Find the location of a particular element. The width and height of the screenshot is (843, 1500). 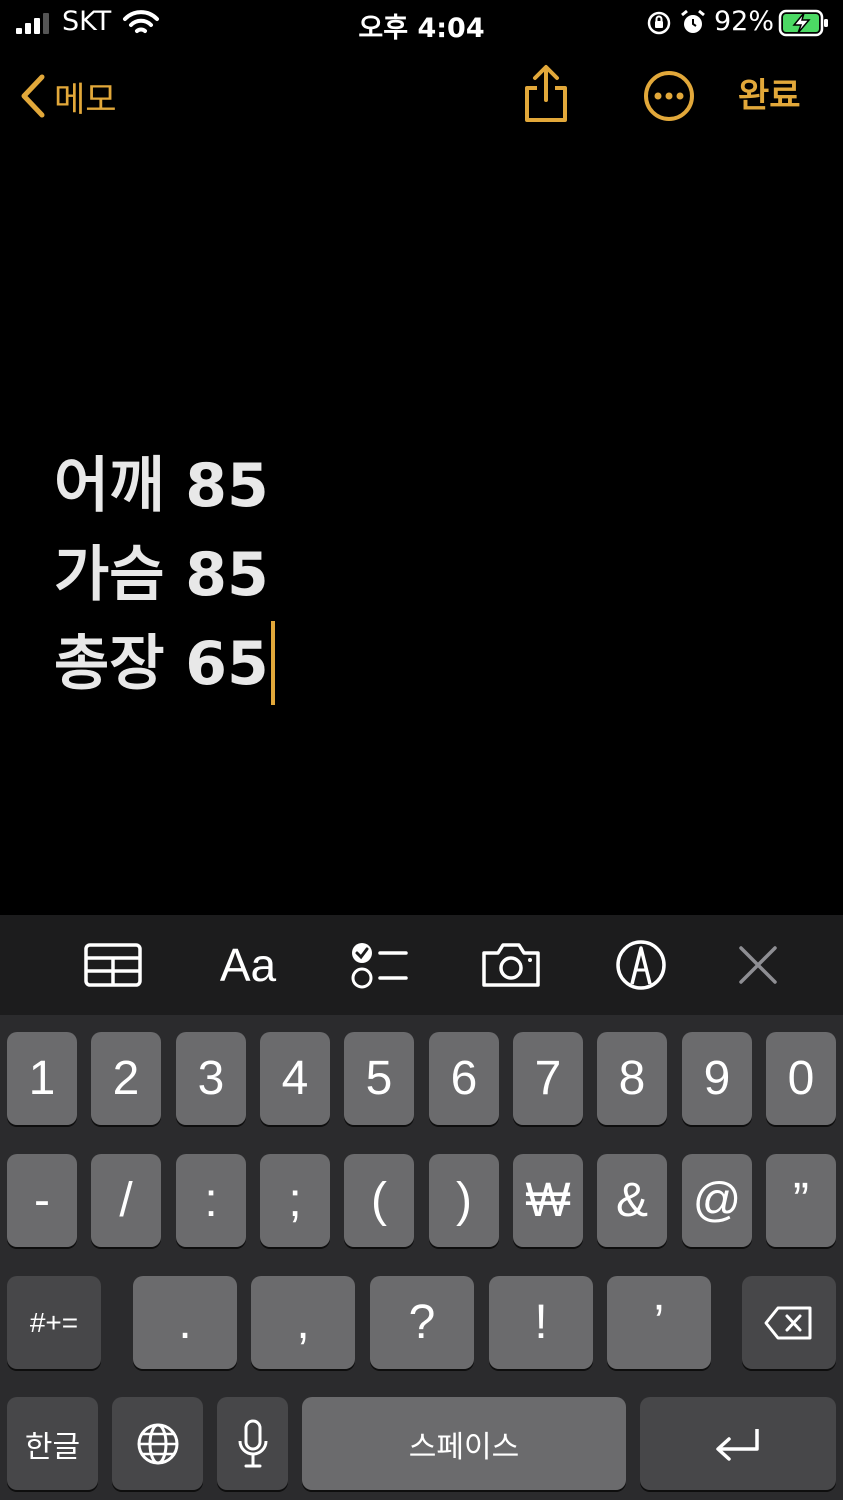

globe-key is located at coordinates (157, 1443).